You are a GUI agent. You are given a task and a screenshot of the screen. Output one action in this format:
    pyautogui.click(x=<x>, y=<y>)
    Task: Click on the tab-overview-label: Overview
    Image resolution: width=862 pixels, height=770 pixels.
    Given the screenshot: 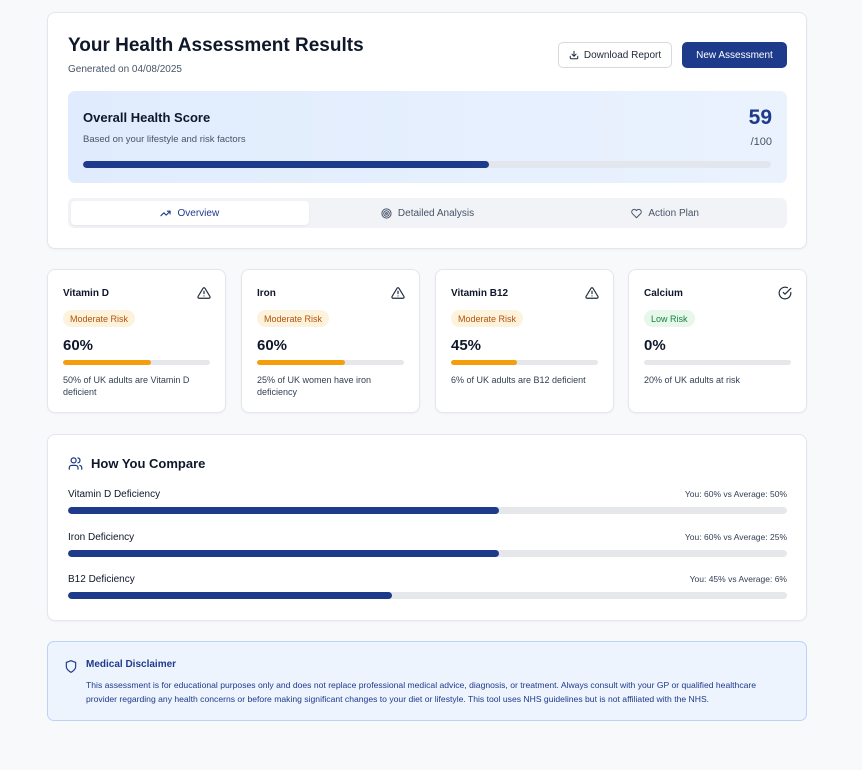 What is the action you would take?
    pyautogui.click(x=198, y=213)
    